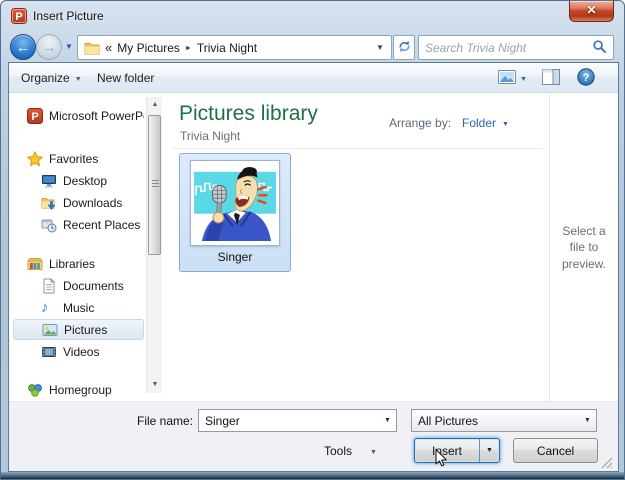 Image resolution: width=625 pixels, height=480 pixels. Describe the element at coordinates (68, 16) in the screenshot. I see `window-title: Insert Picture` at that location.